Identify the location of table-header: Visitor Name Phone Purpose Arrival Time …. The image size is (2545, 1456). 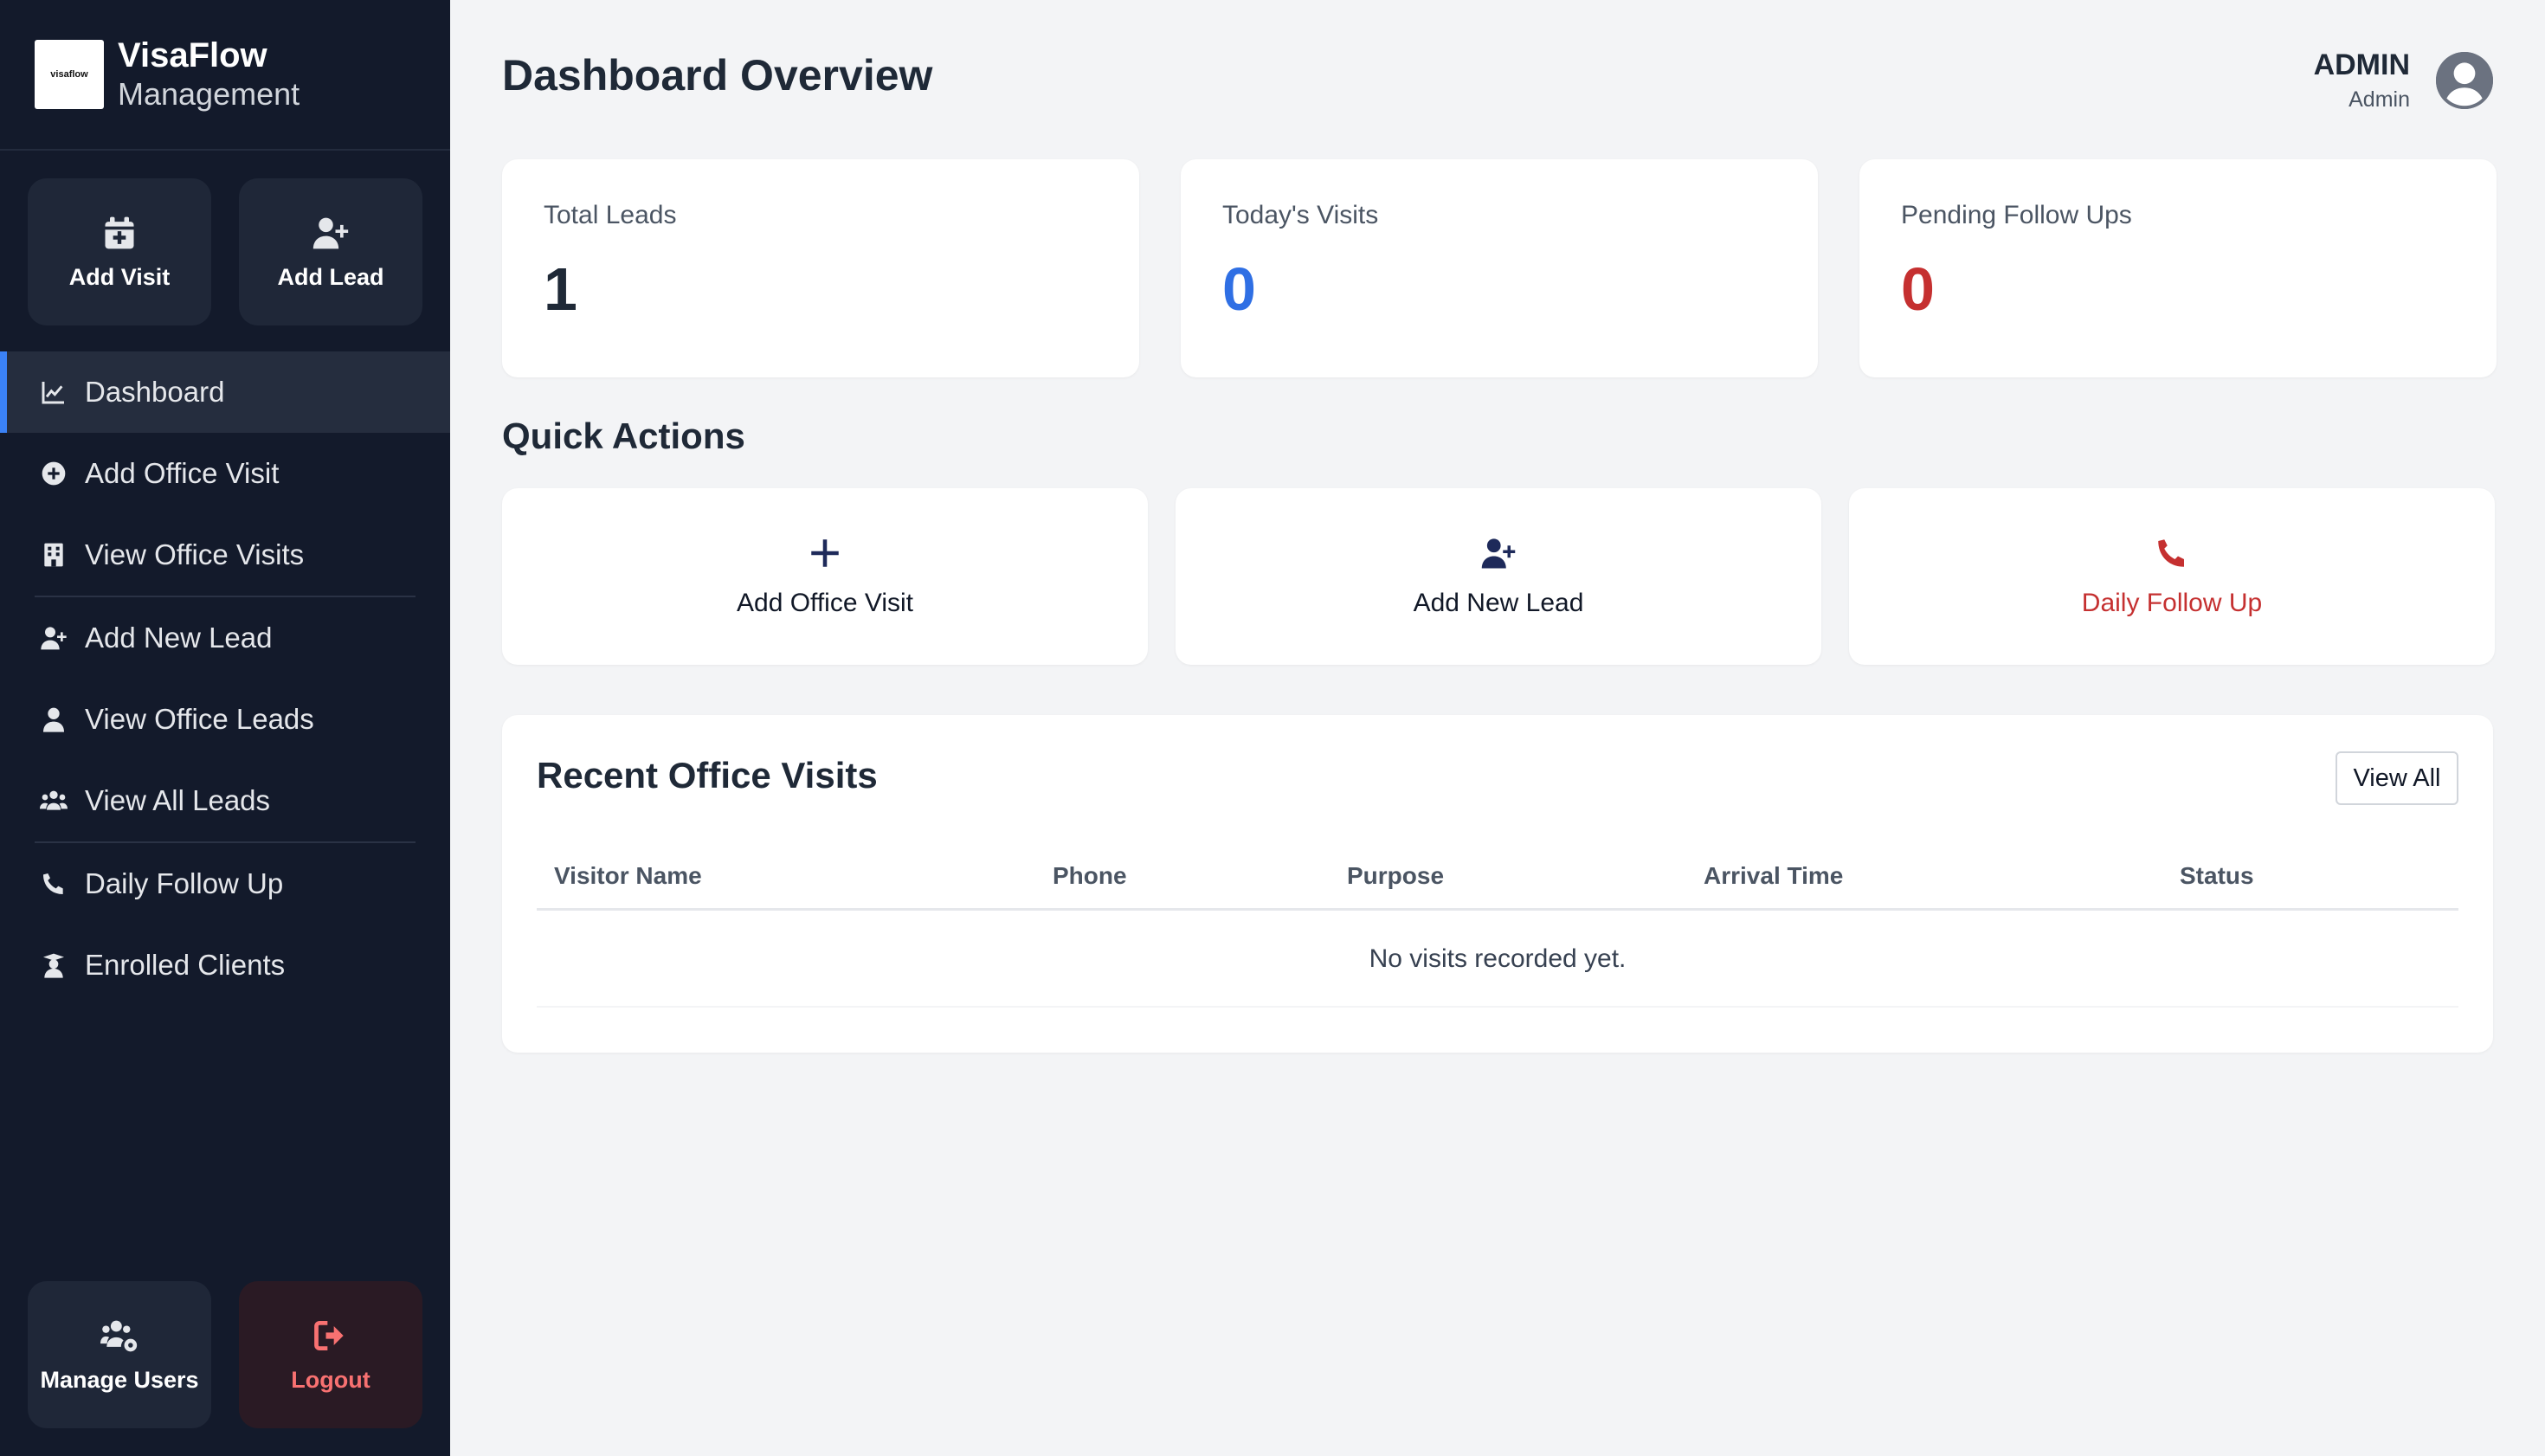
(1497, 875).